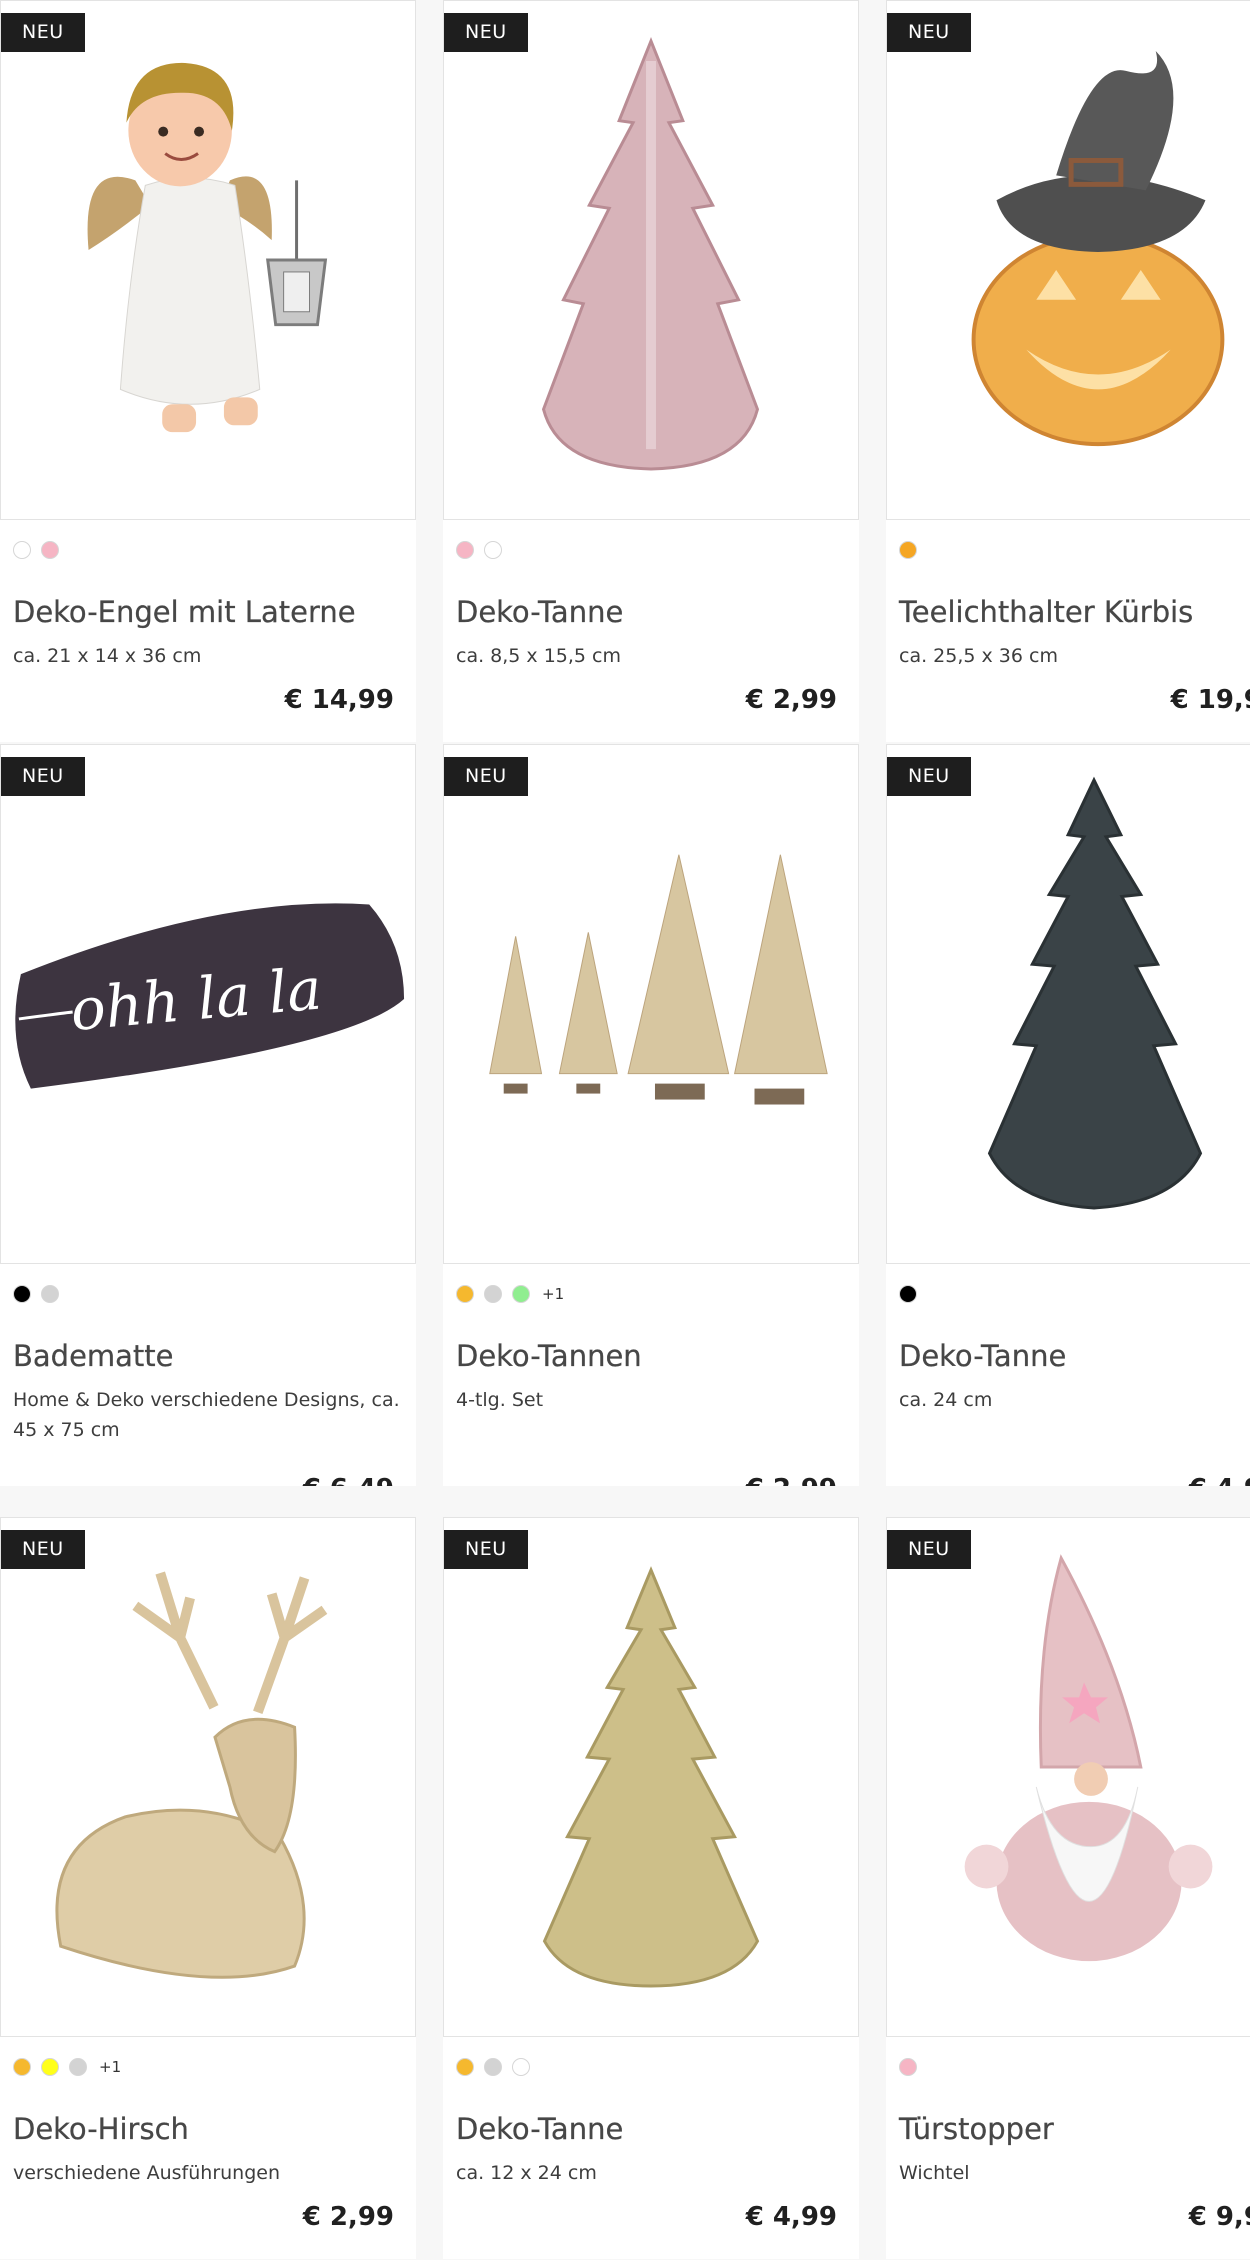 The height and width of the screenshot is (2260, 1250). I want to click on product-card-pink-tree: NEU Deko-Tanne ca. 8,5 x 15,5 cm € 2,99, so click(651, 371).